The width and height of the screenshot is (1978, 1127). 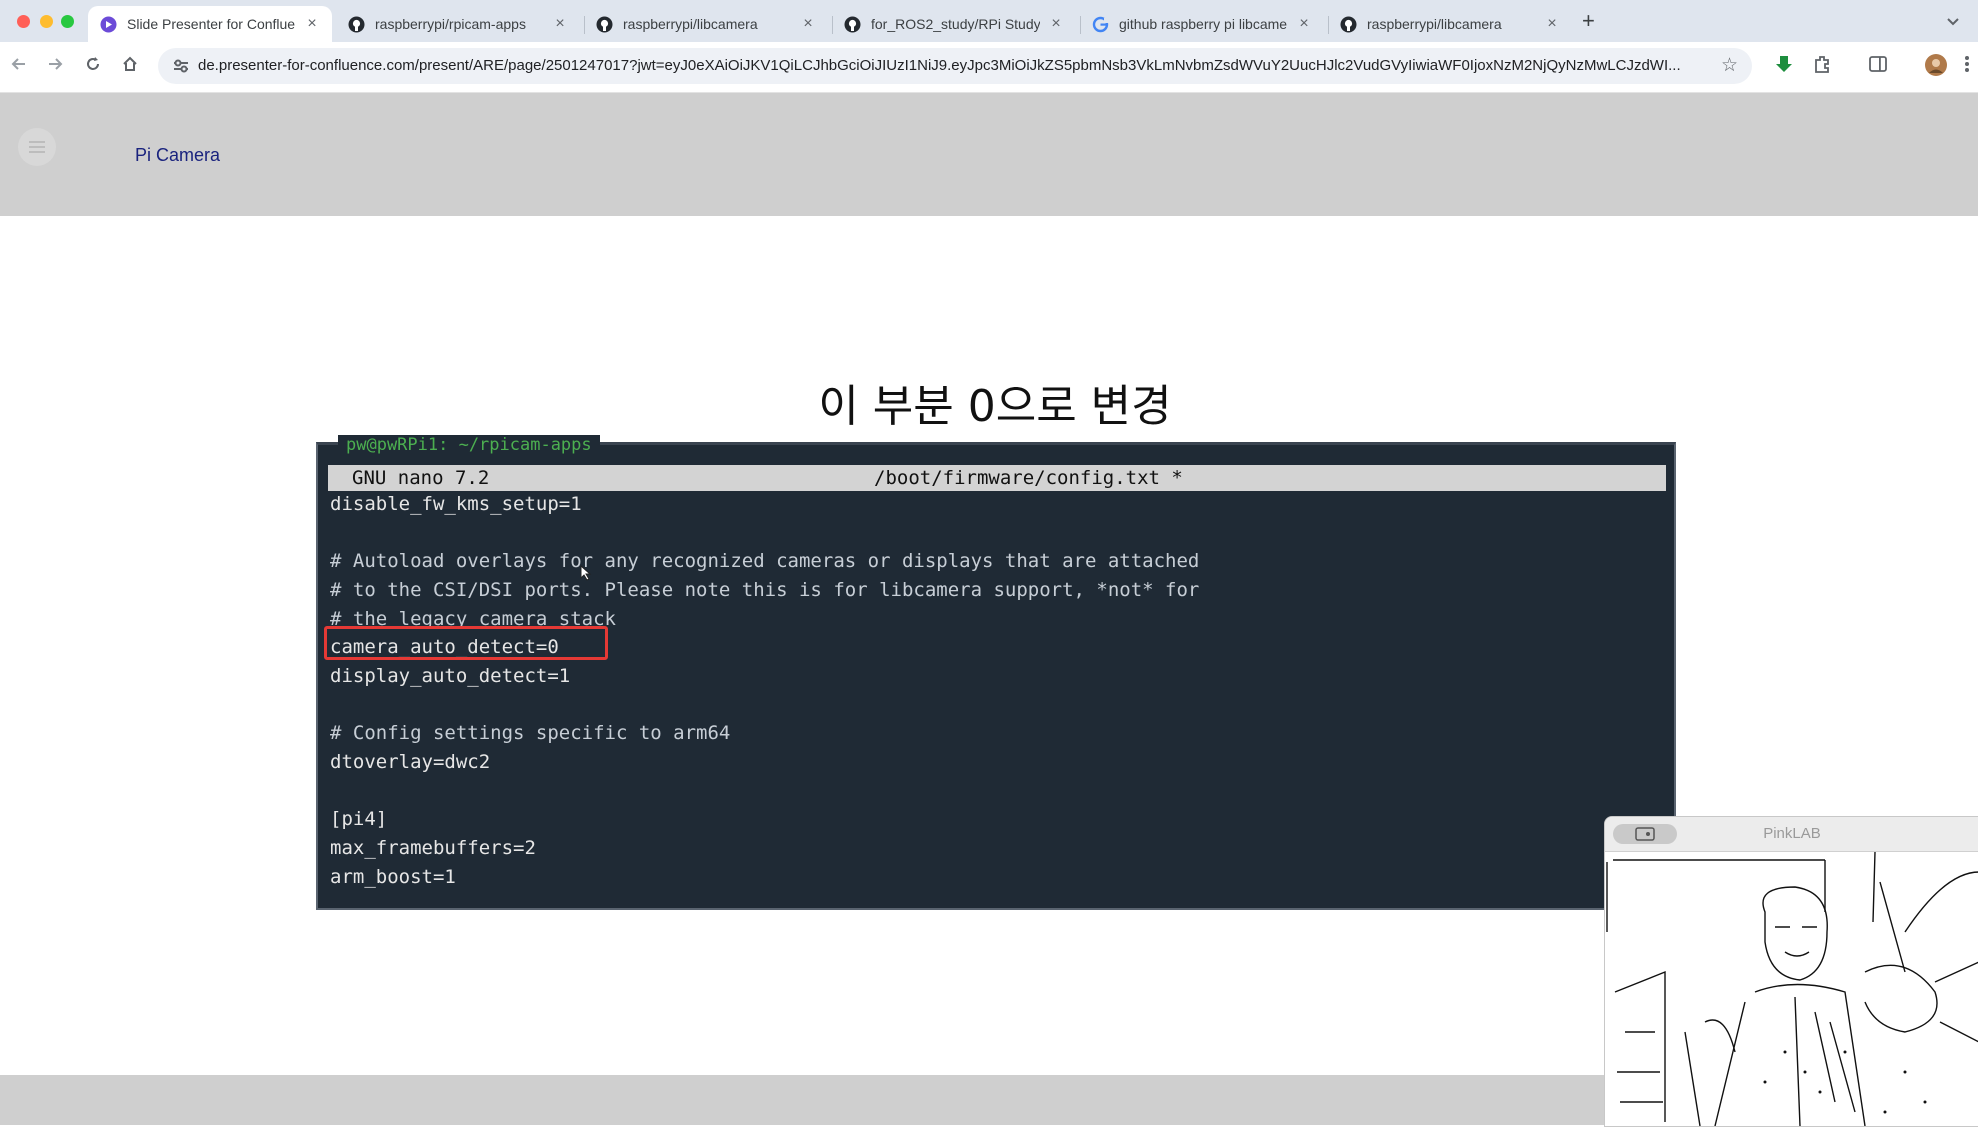 What do you see at coordinates (130, 66) in the screenshot?
I see `home-button` at bounding box center [130, 66].